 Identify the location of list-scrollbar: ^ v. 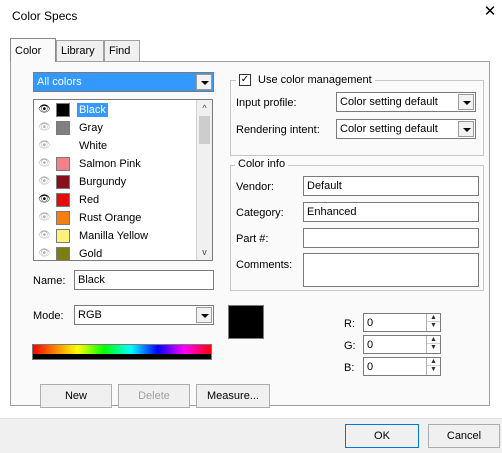
(204, 180).